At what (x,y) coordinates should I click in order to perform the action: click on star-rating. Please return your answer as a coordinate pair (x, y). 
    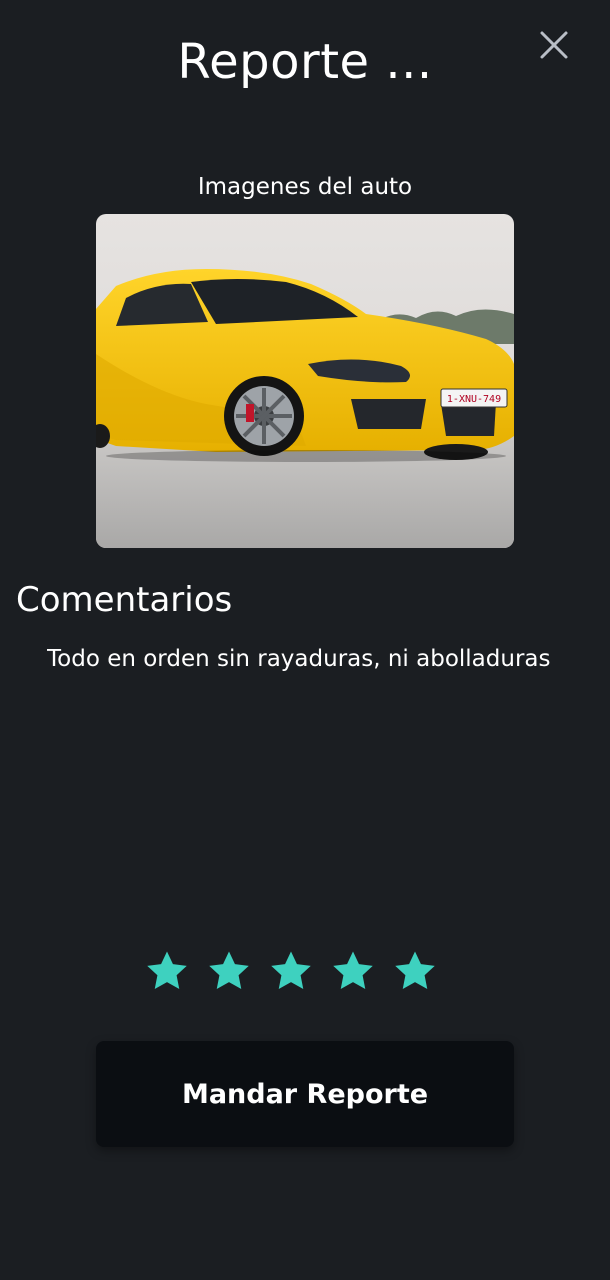
    Looking at the image, I should click on (294, 973).